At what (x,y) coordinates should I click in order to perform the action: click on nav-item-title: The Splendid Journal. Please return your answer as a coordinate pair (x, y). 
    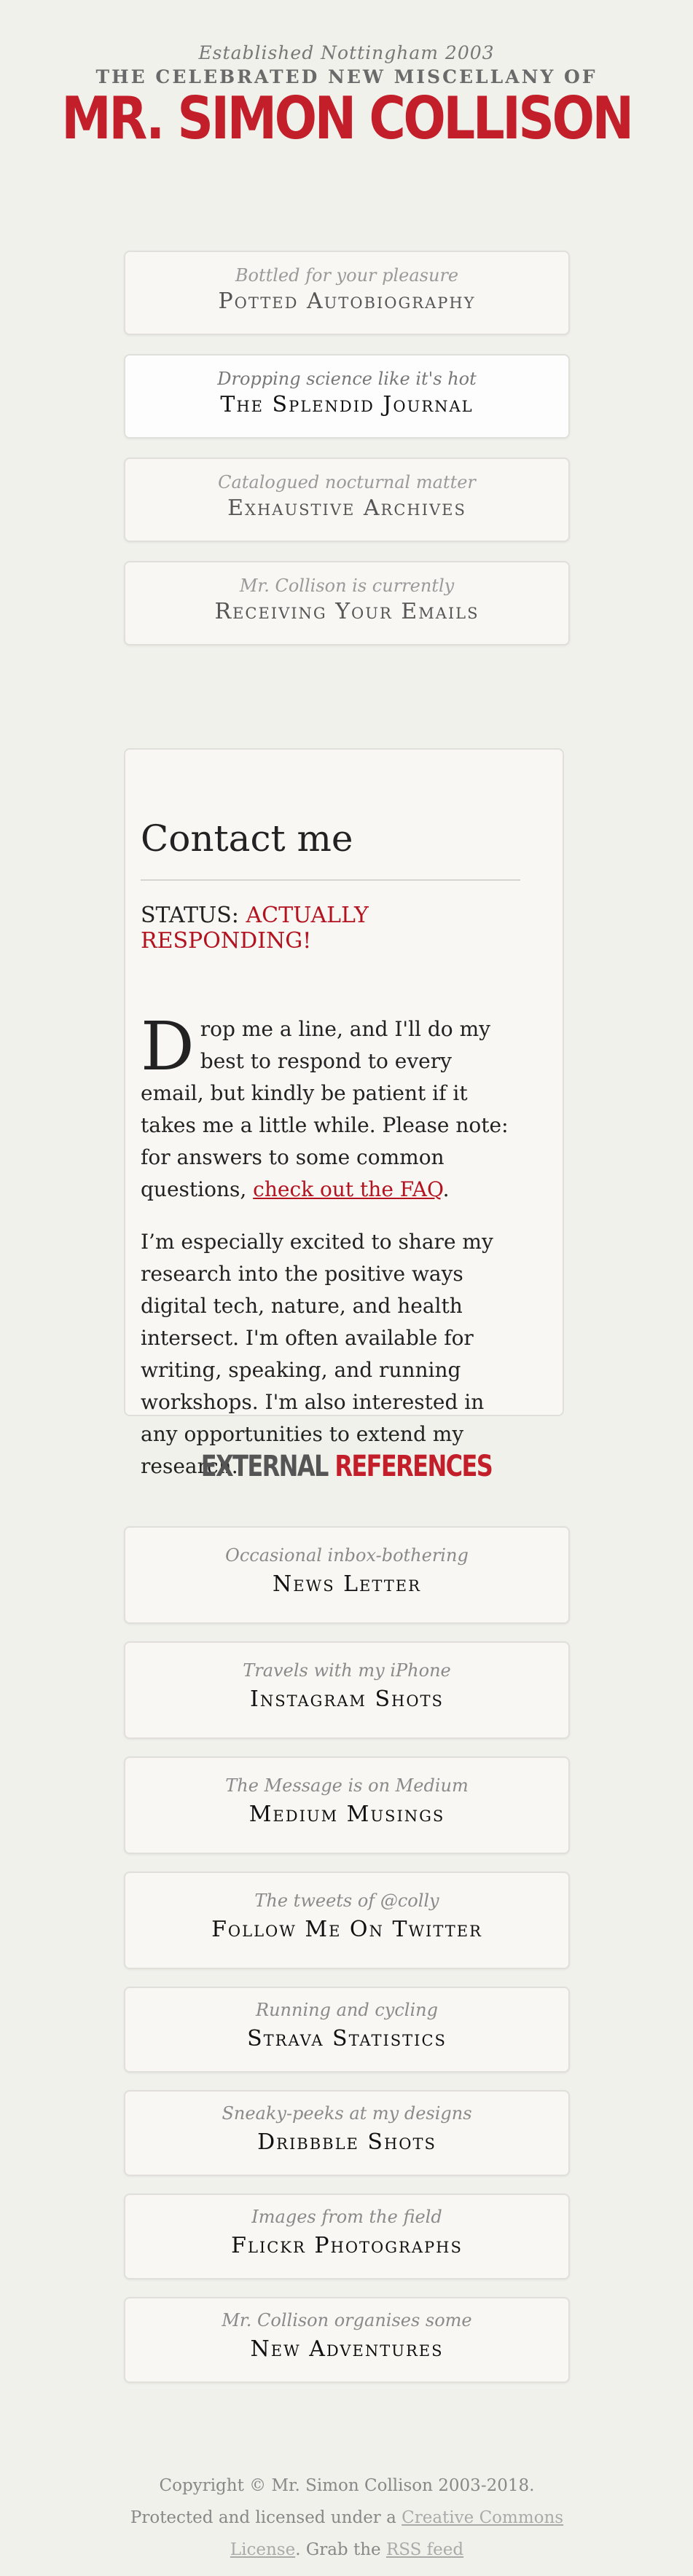
    Looking at the image, I should click on (347, 404).